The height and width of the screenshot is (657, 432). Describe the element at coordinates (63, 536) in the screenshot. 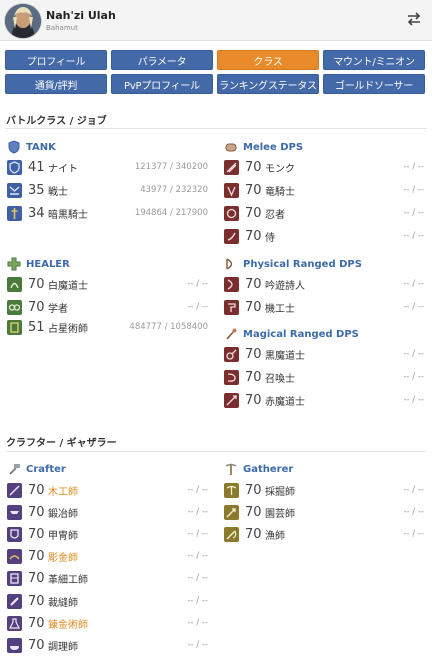

I see `job-name: 甲冑師` at that location.